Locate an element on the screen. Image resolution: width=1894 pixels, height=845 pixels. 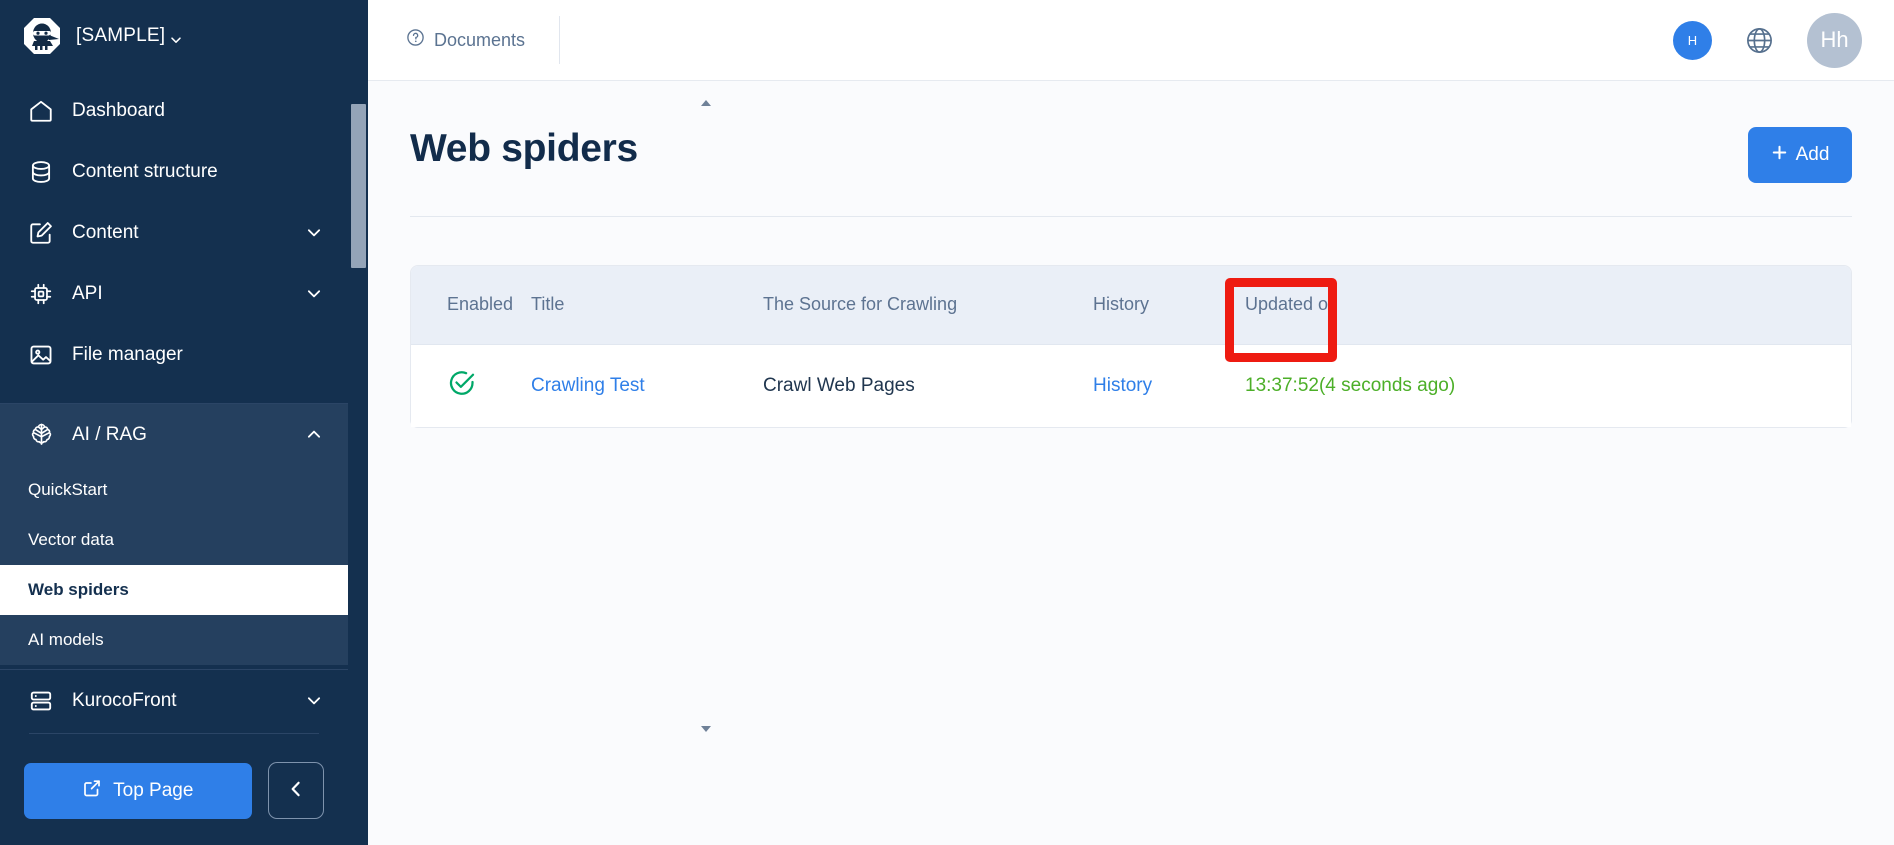
sidebar-footer: Top Page is located at coordinates (174, 782).